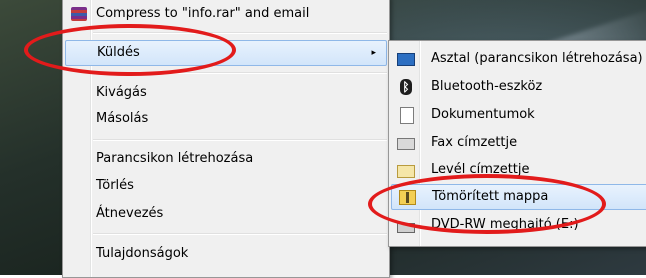  I want to click on submenu-item-label: Bluetooth-eszköz, so click(487, 86).